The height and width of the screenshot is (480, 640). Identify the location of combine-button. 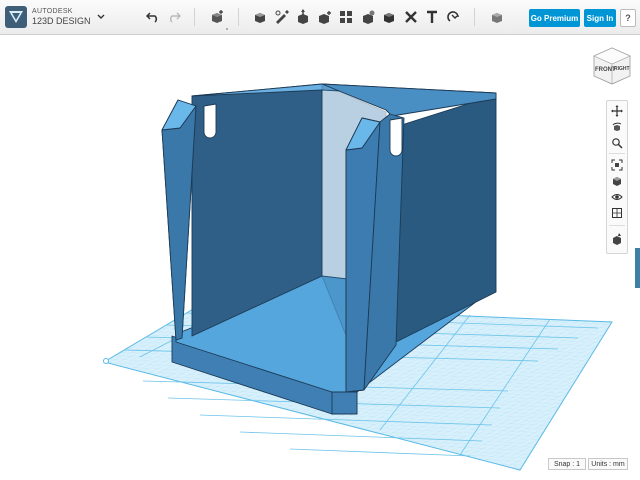
(389, 17).